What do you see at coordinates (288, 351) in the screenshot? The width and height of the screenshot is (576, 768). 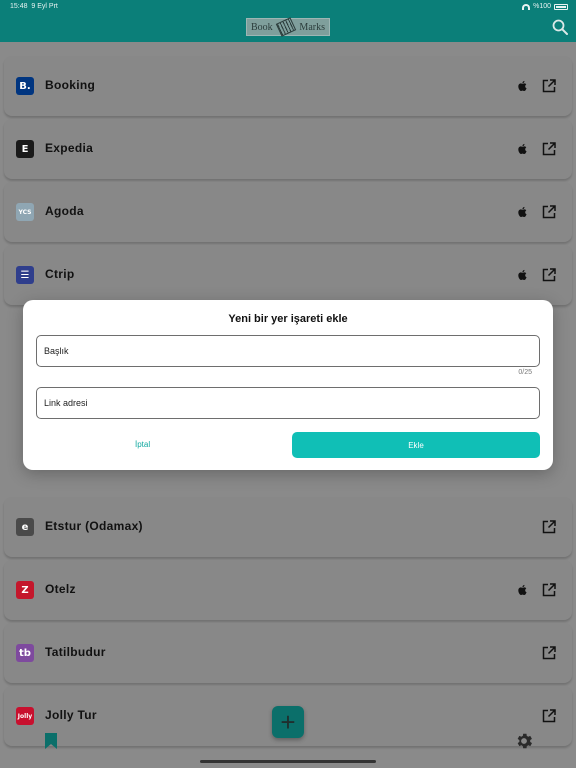 I see `title-input` at bounding box center [288, 351].